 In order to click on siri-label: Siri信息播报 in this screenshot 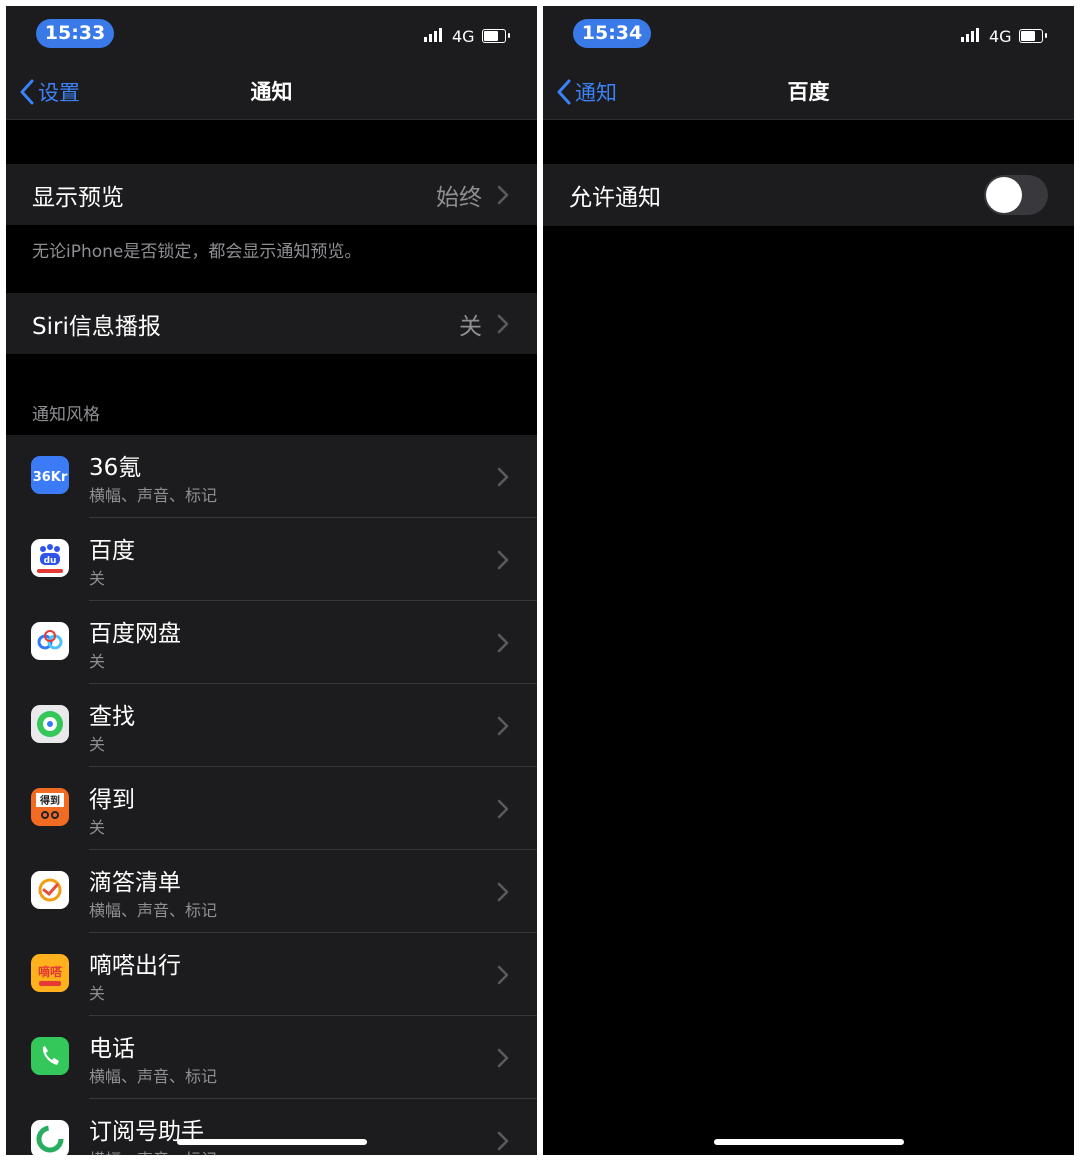, I will do `click(96, 326)`.